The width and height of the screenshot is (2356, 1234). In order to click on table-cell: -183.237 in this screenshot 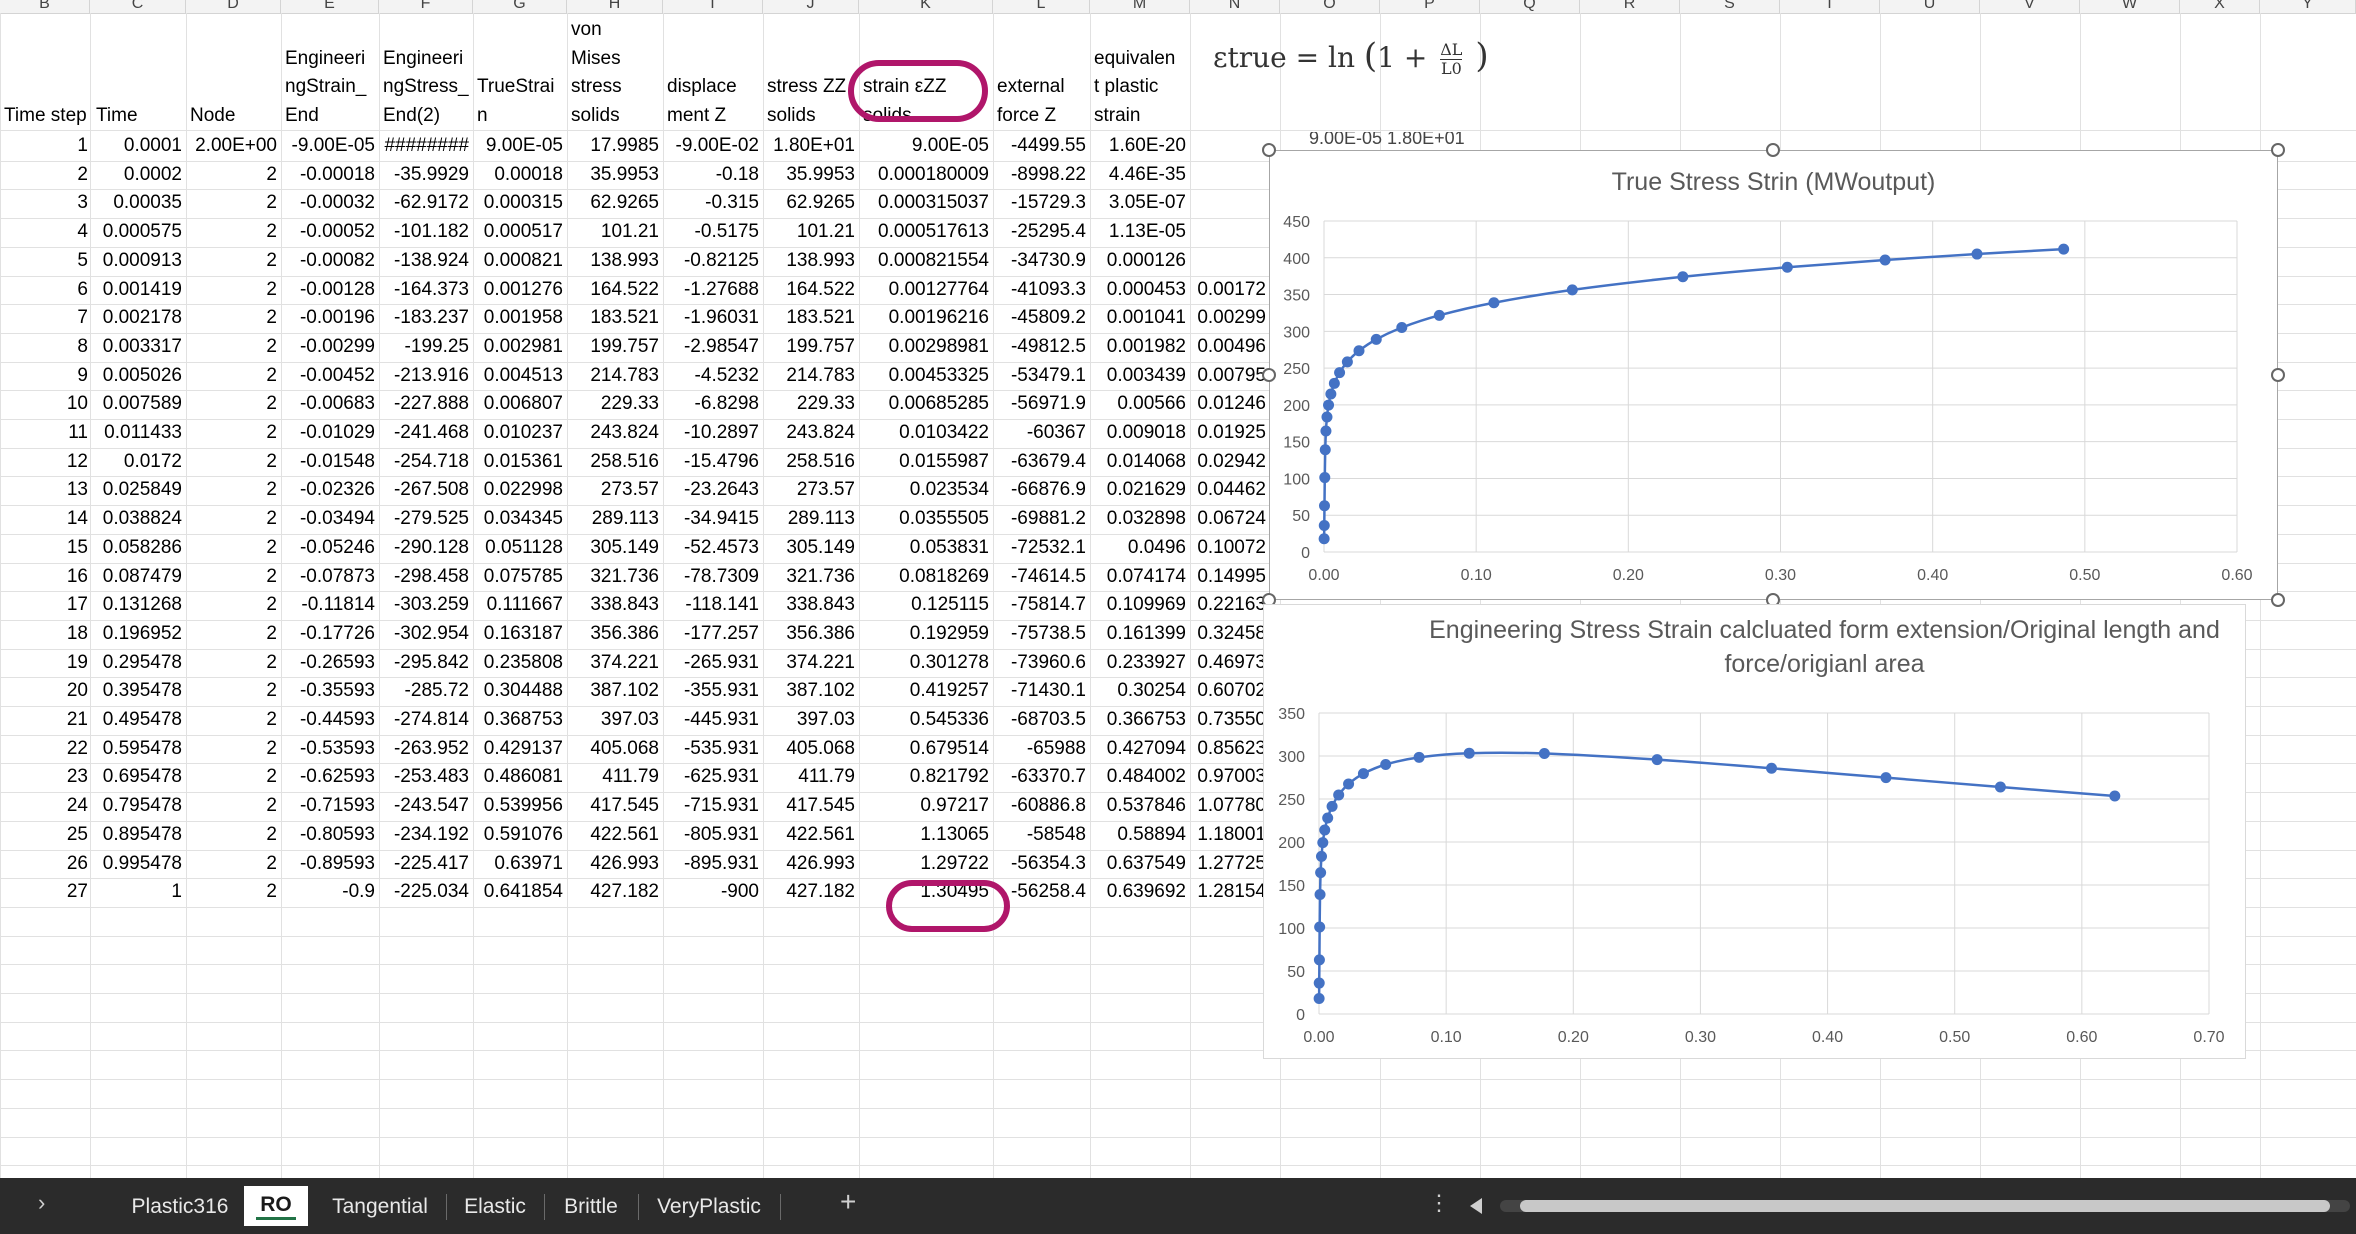, I will do `click(426, 318)`.